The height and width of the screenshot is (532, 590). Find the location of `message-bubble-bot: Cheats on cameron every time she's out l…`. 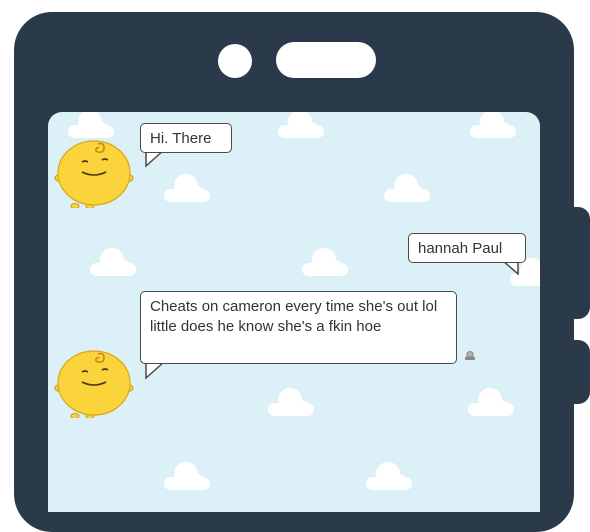

message-bubble-bot: Cheats on cameron every time she's out l… is located at coordinates (298, 327).